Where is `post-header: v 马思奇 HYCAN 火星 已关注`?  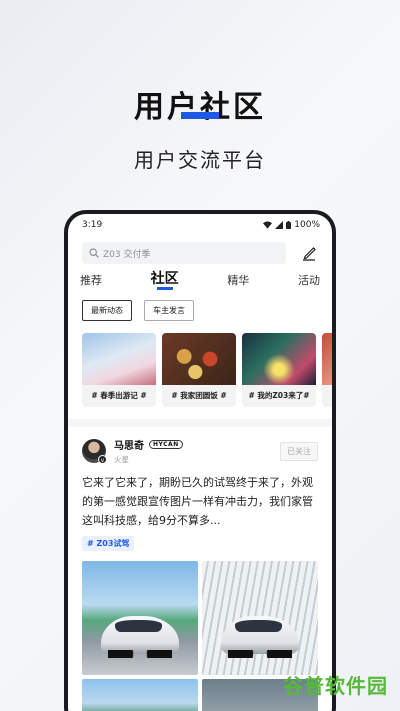 post-header: v 马思奇 HYCAN 火星 已关注 is located at coordinates (200, 446).